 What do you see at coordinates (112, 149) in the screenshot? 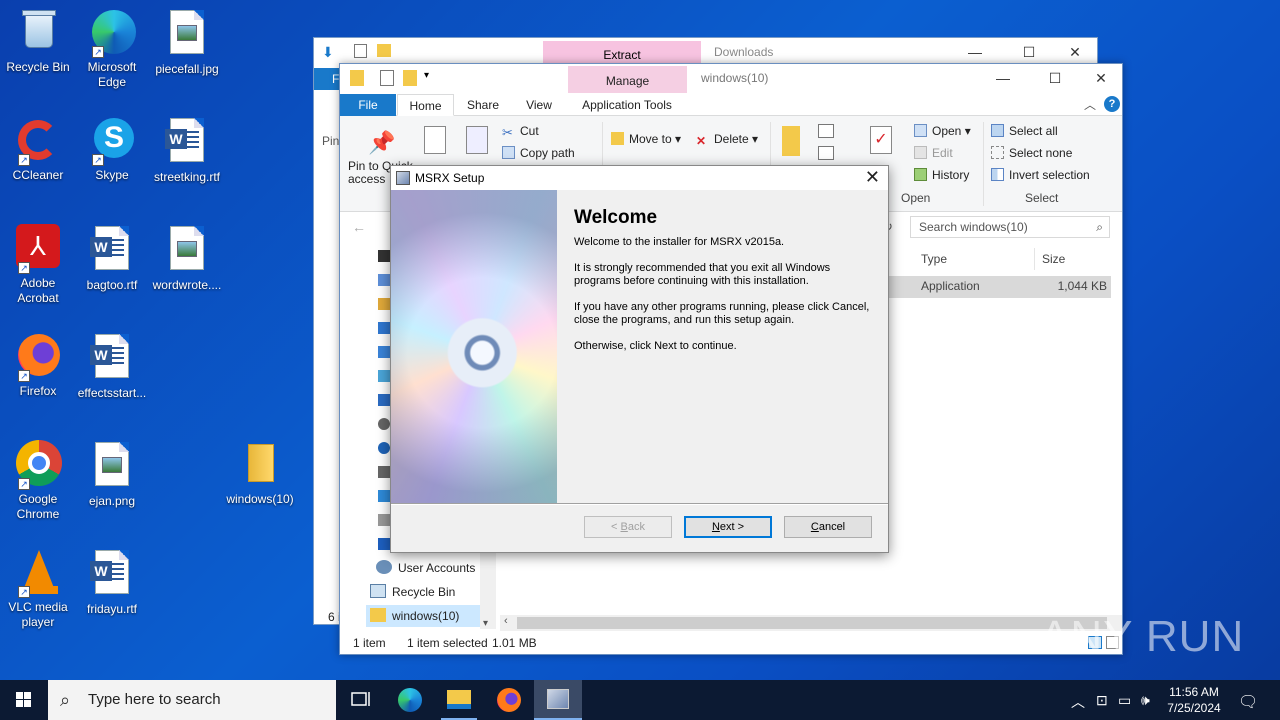
I see `desktop-icon-skype: S ↗ Skype` at bounding box center [112, 149].